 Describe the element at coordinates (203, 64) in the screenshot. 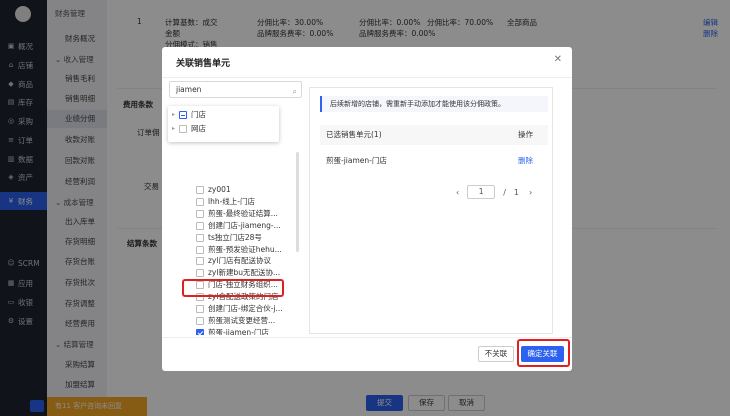

I see `modal-title: 关联销售单元` at that location.